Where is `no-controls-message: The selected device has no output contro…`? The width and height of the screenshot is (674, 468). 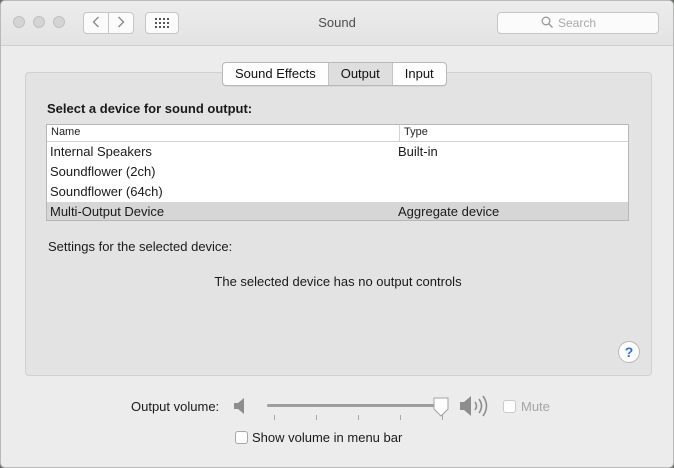 no-controls-message: The selected device has no output contro… is located at coordinates (338, 281).